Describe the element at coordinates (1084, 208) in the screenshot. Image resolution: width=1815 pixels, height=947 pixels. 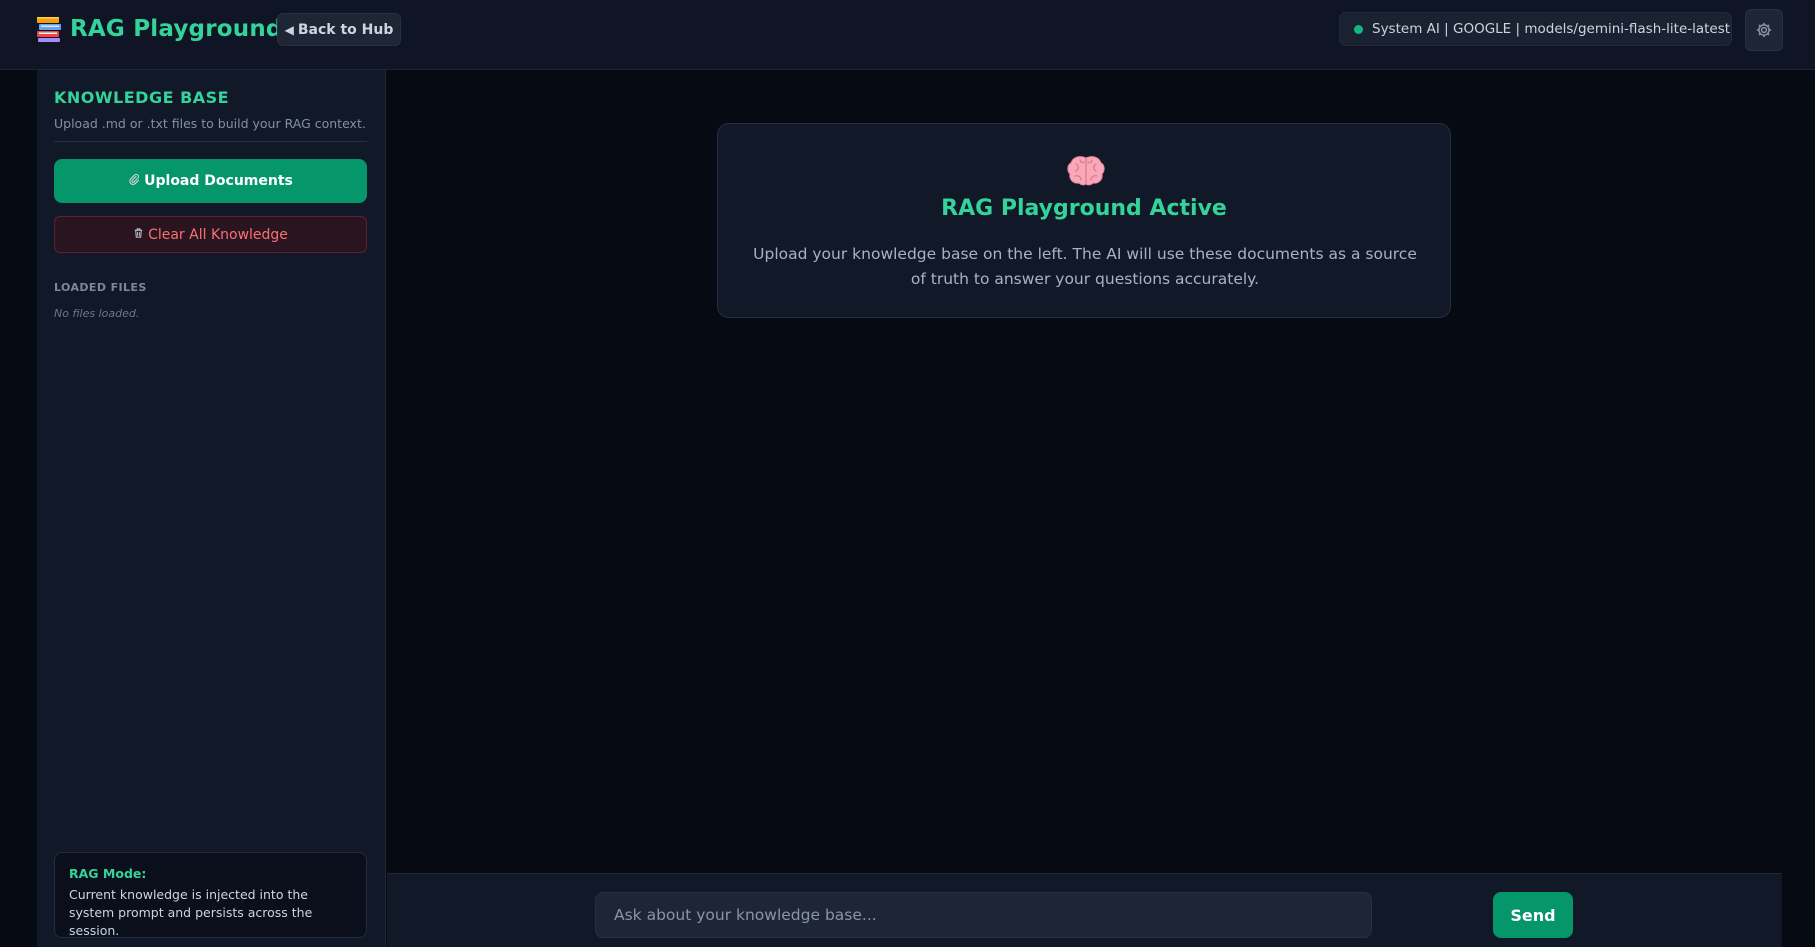
I see `card-title: RAG Playground Active` at that location.